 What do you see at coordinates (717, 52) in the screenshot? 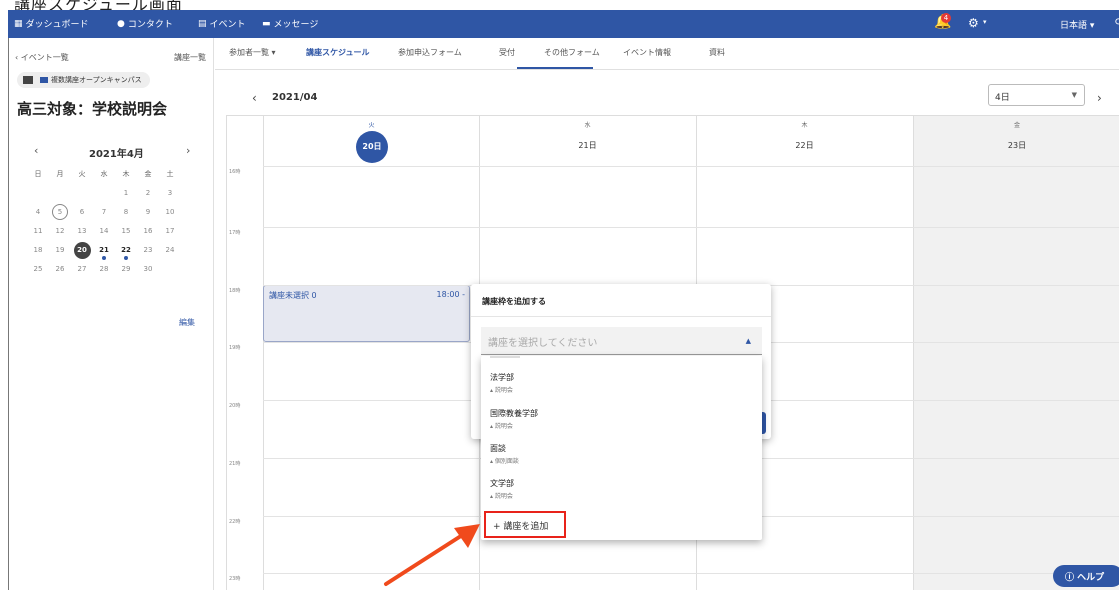
I see `tab-6: 資料` at bounding box center [717, 52].